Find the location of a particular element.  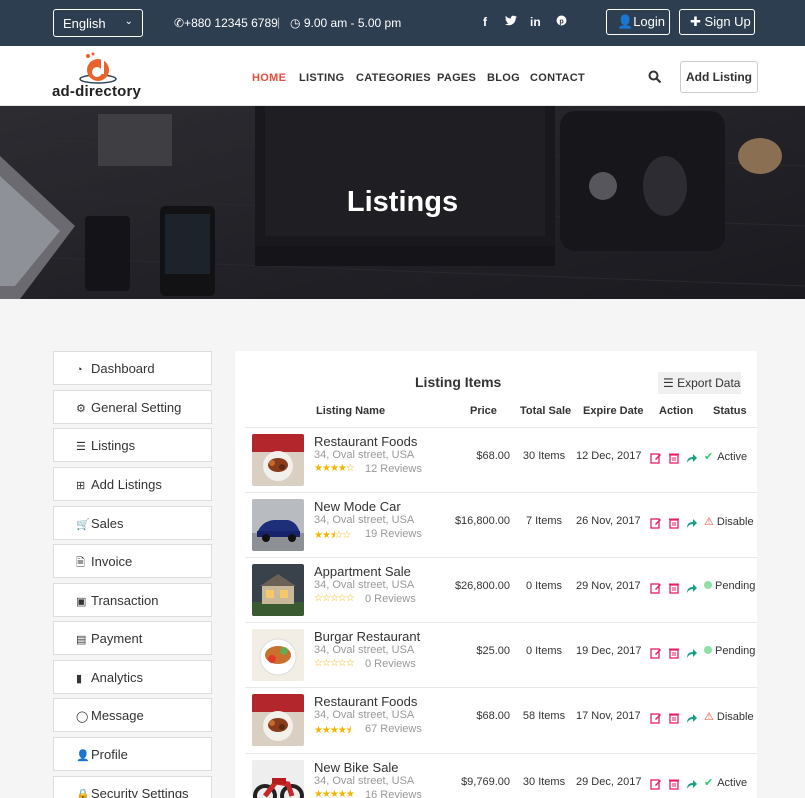

sidebar-item-sales: 🛒Sales is located at coordinates (132, 523).